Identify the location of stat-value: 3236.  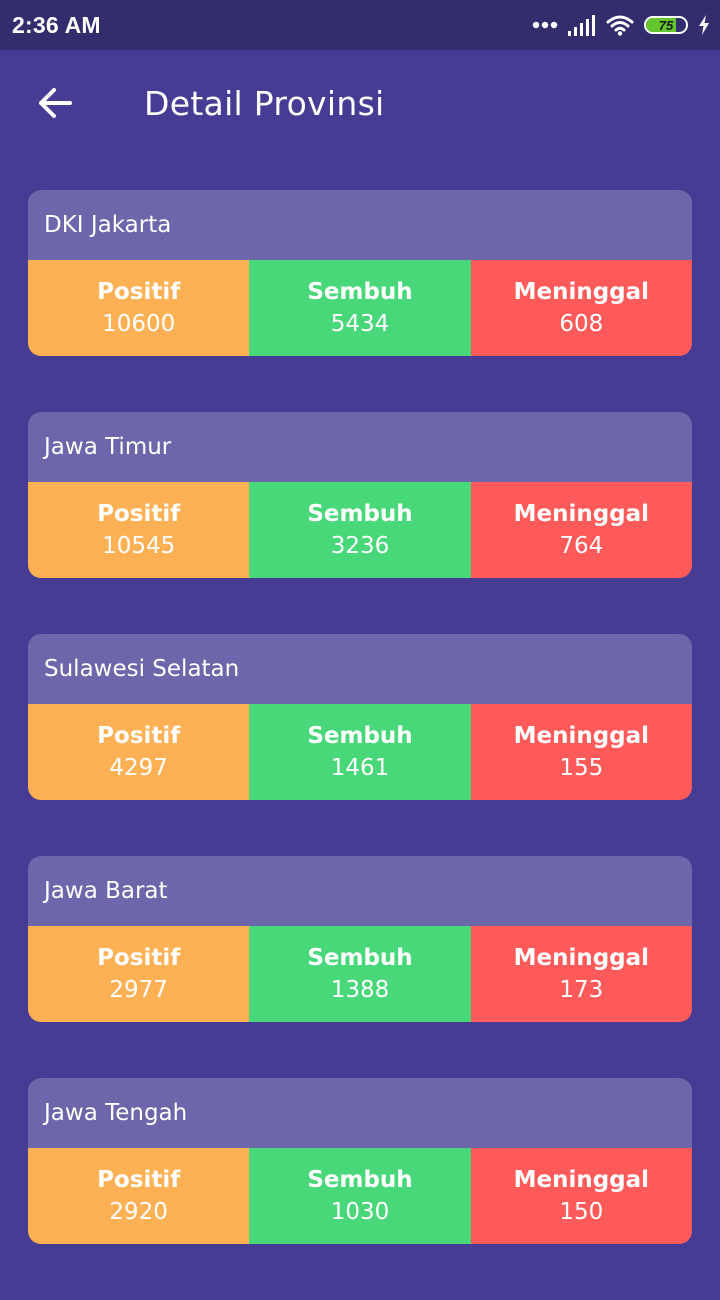
(360, 546).